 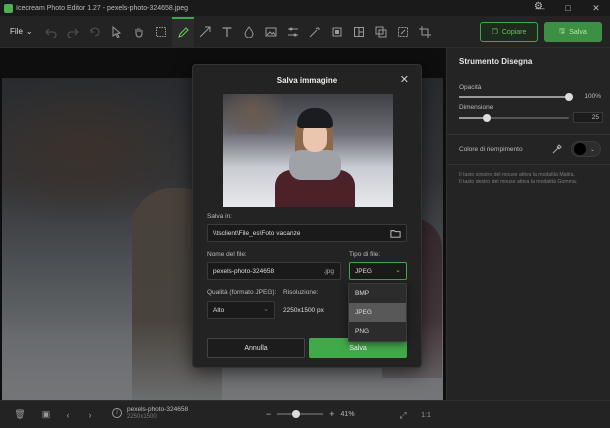 What do you see at coordinates (249, 32) in the screenshot?
I see `drop-icon` at bounding box center [249, 32].